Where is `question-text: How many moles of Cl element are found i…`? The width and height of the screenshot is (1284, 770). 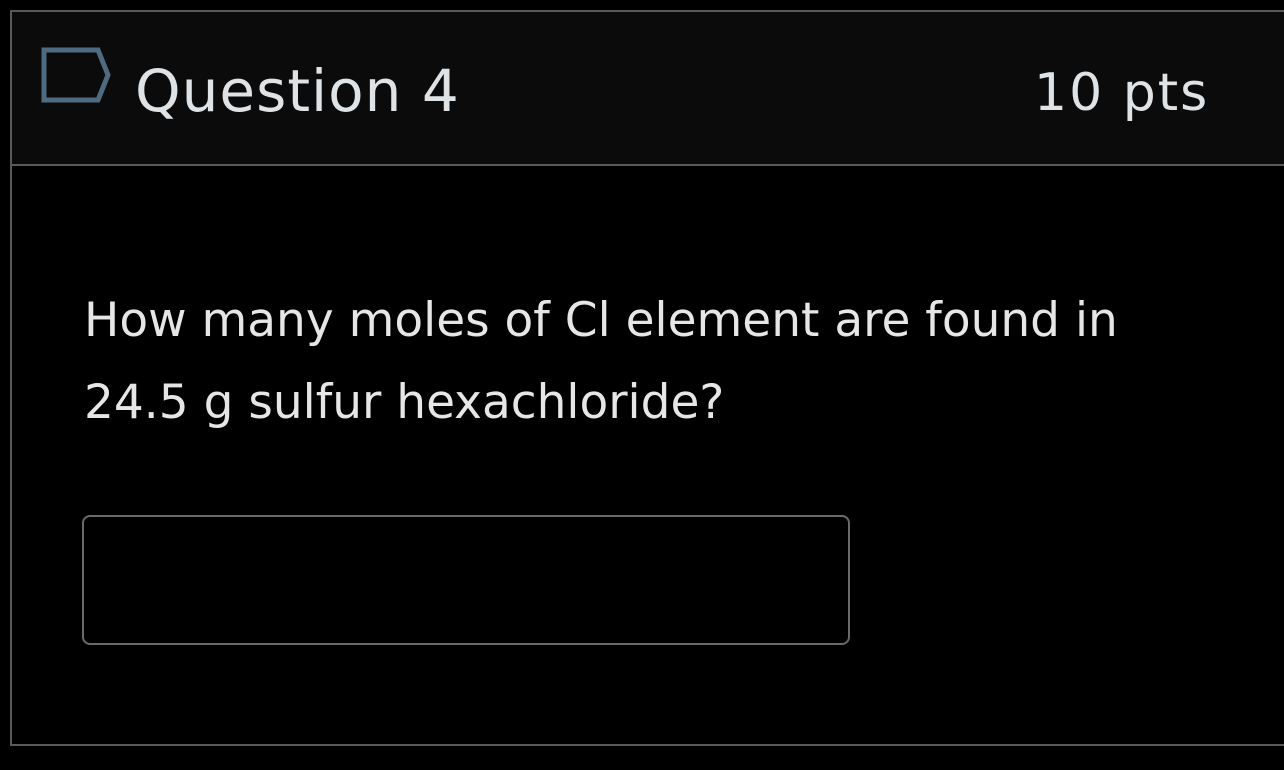
question-text: How many moles of Cl element are found i… is located at coordinates (601, 361).